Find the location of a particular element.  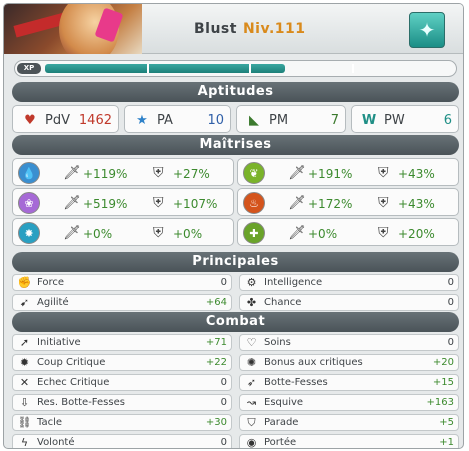

aptitude-value: 10 is located at coordinates (215, 120).